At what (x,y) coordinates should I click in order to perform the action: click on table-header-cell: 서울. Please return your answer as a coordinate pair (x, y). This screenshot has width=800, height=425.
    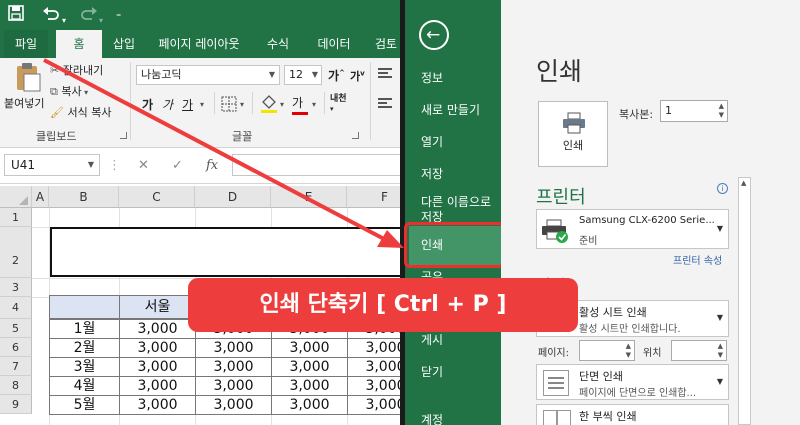
    Looking at the image, I should click on (157, 307).